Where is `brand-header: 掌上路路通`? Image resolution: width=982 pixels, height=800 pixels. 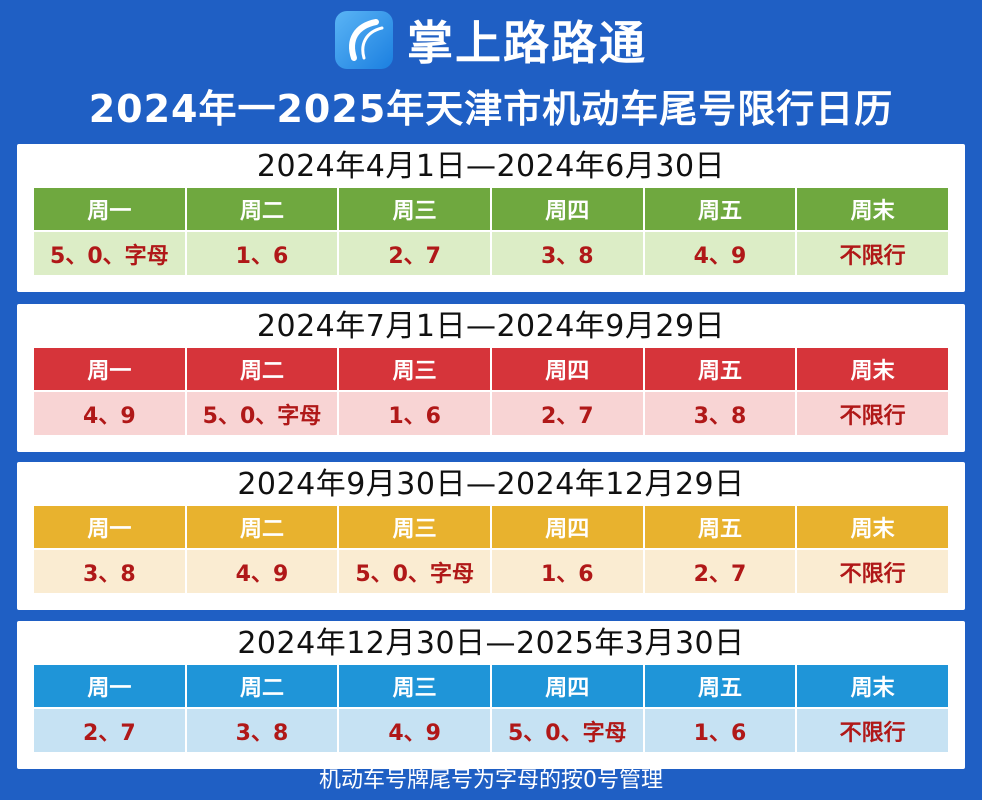
brand-header: 掌上路路通 is located at coordinates (491, 40).